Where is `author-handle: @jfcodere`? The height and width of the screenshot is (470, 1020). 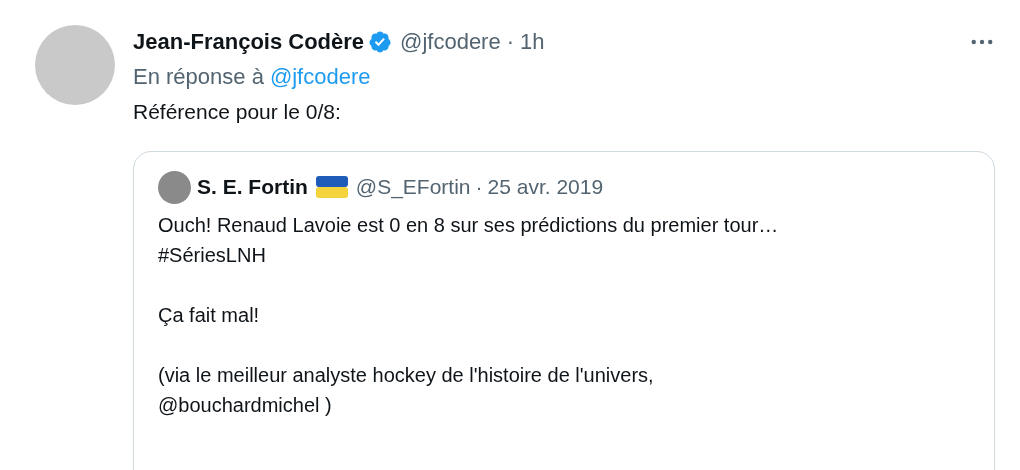 author-handle: @jfcodere is located at coordinates (450, 41).